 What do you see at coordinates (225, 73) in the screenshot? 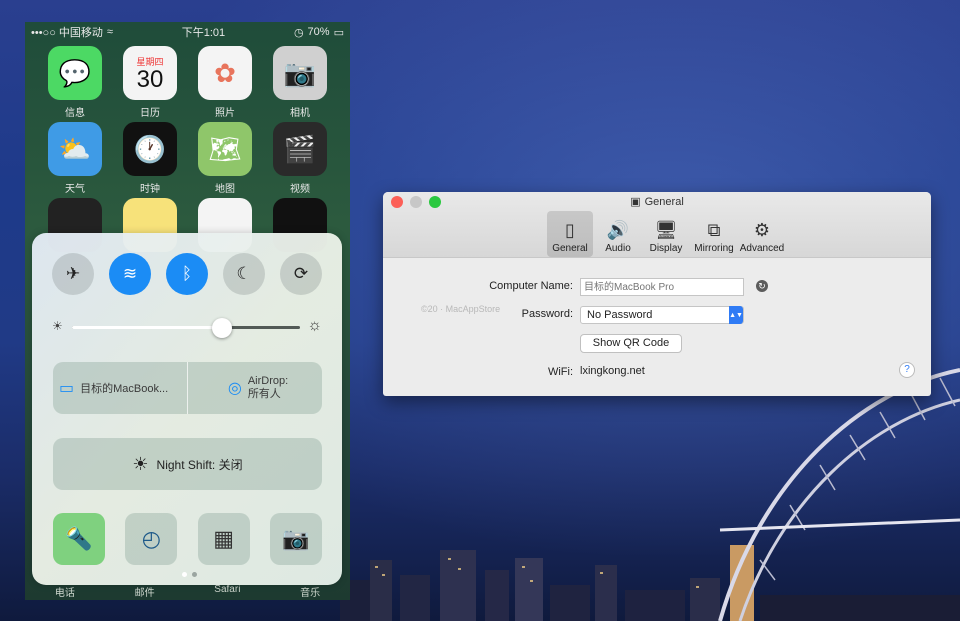
I see `photos-icon: ✿` at bounding box center [225, 73].